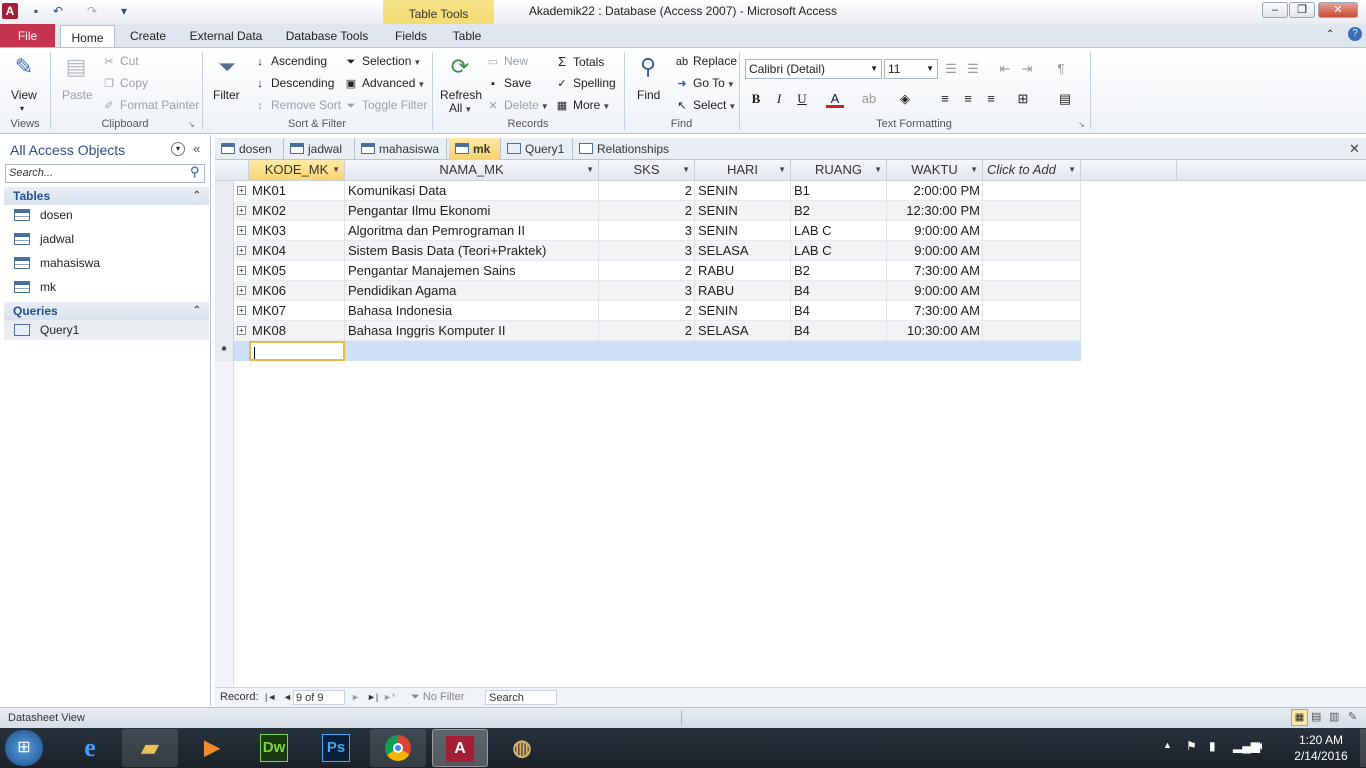  What do you see at coordinates (57, 263) in the screenshot?
I see `nav-item-mahasiswa: mahasiswa` at bounding box center [57, 263].